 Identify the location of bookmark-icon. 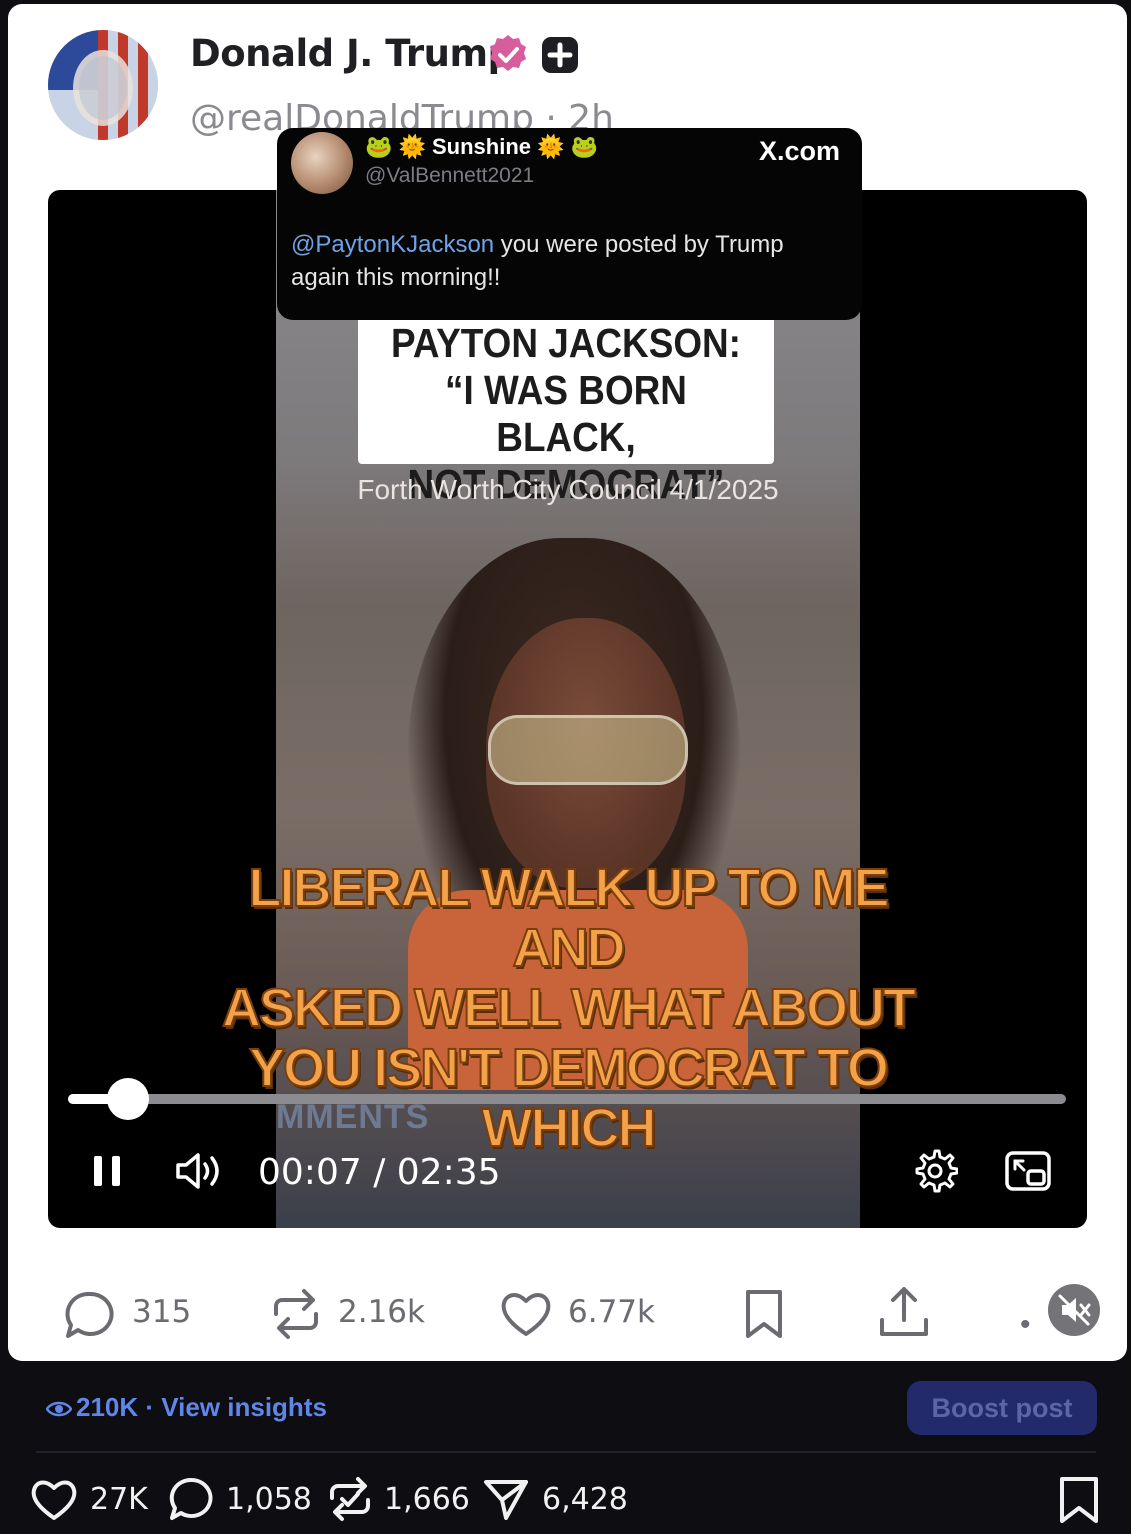
(764, 1314).